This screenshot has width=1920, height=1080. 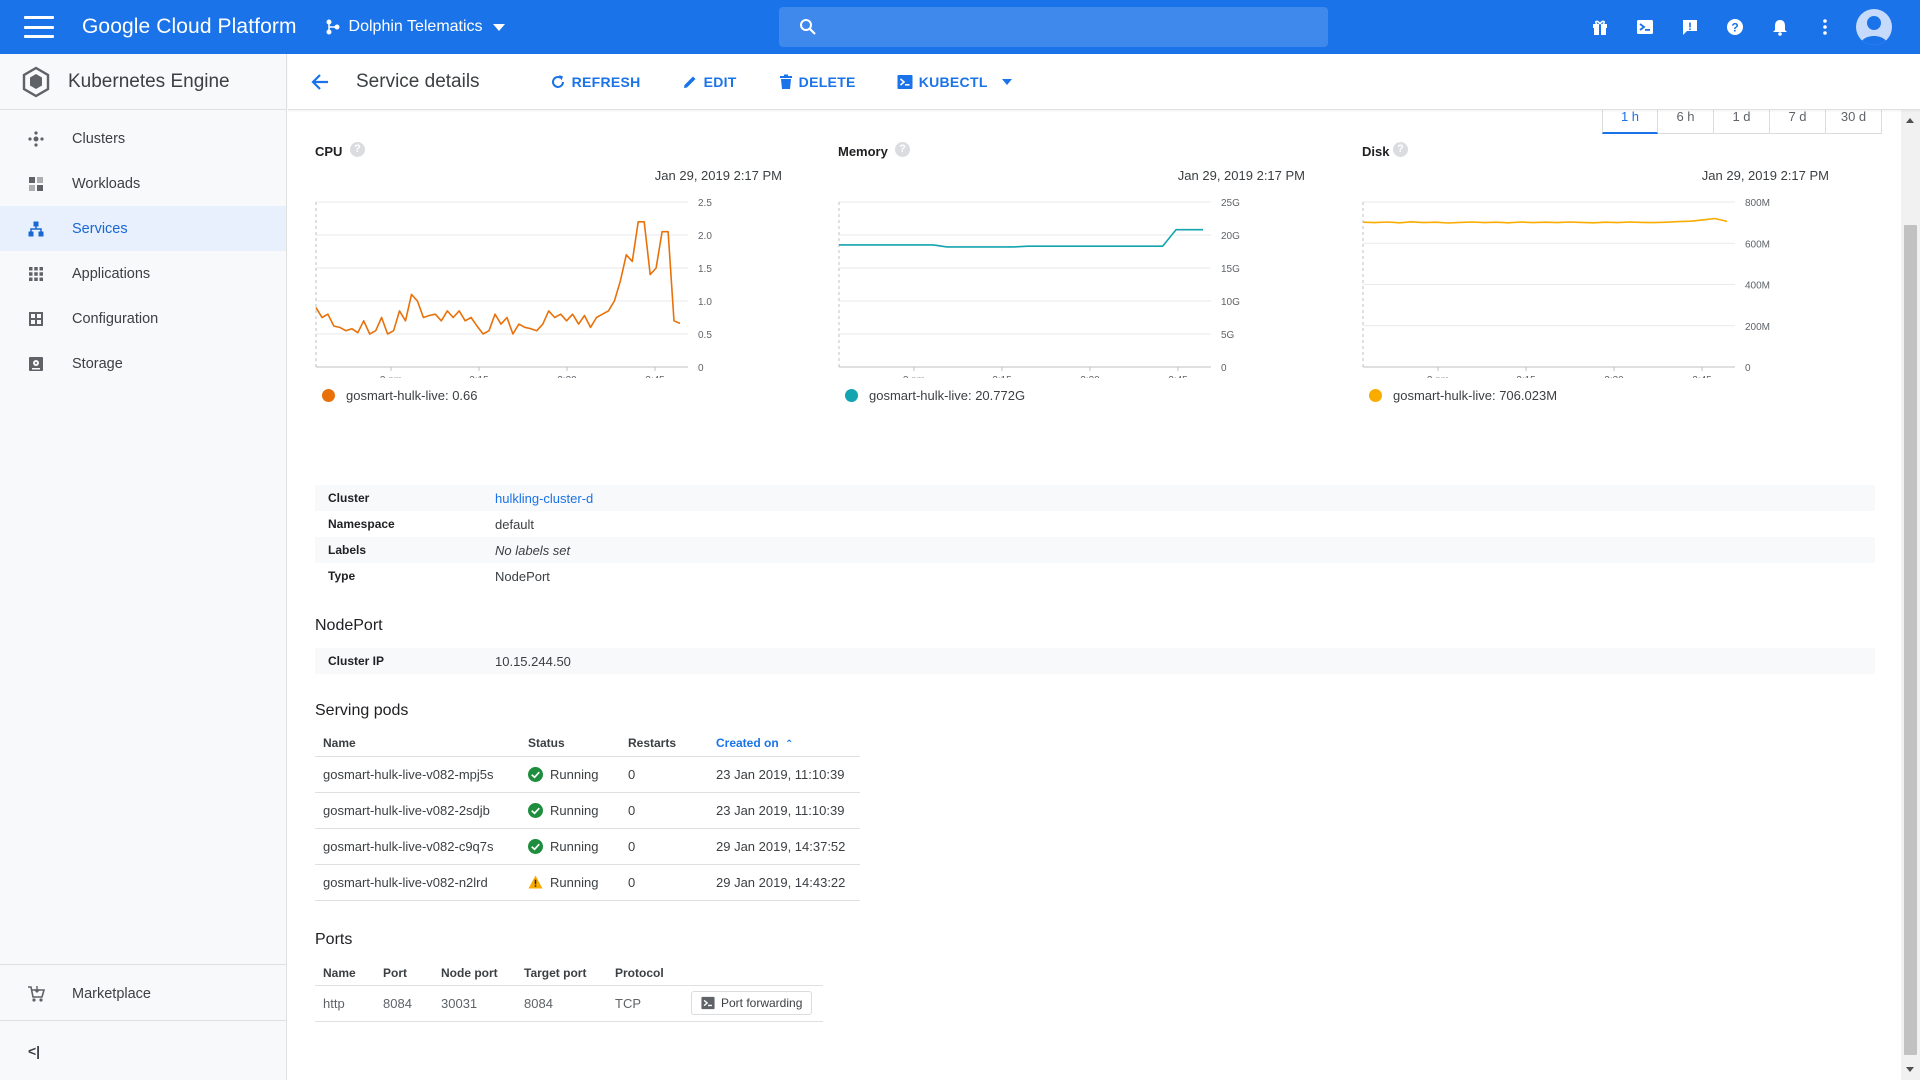 What do you see at coordinates (1910, 120) in the screenshot?
I see `scroll-up-icon` at bounding box center [1910, 120].